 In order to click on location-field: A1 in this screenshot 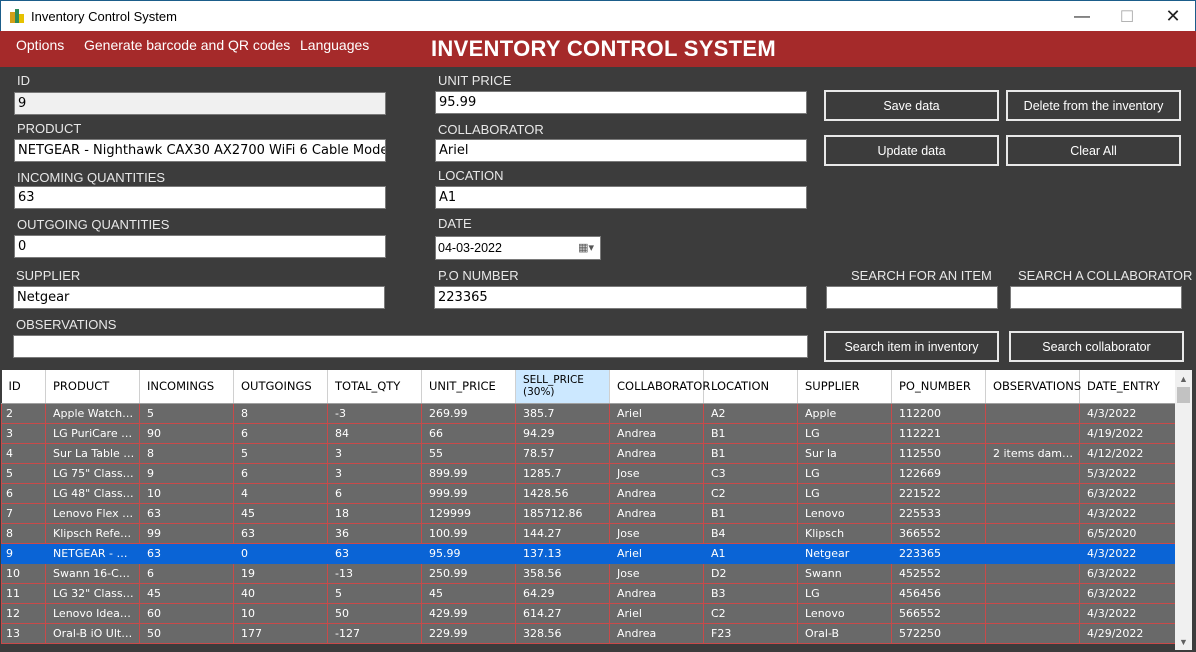, I will do `click(621, 197)`.